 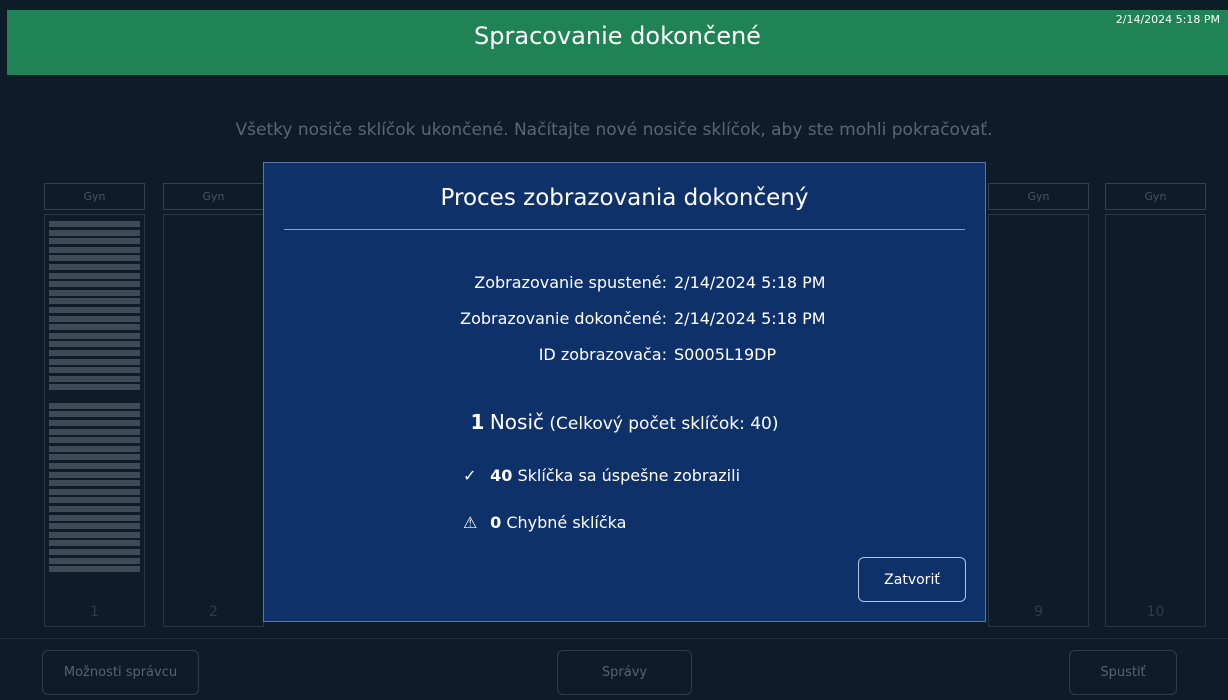 What do you see at coordinates (624, 672) in the screenshot?
I see `reports-button: Správy` at bounding box center [624, 672].